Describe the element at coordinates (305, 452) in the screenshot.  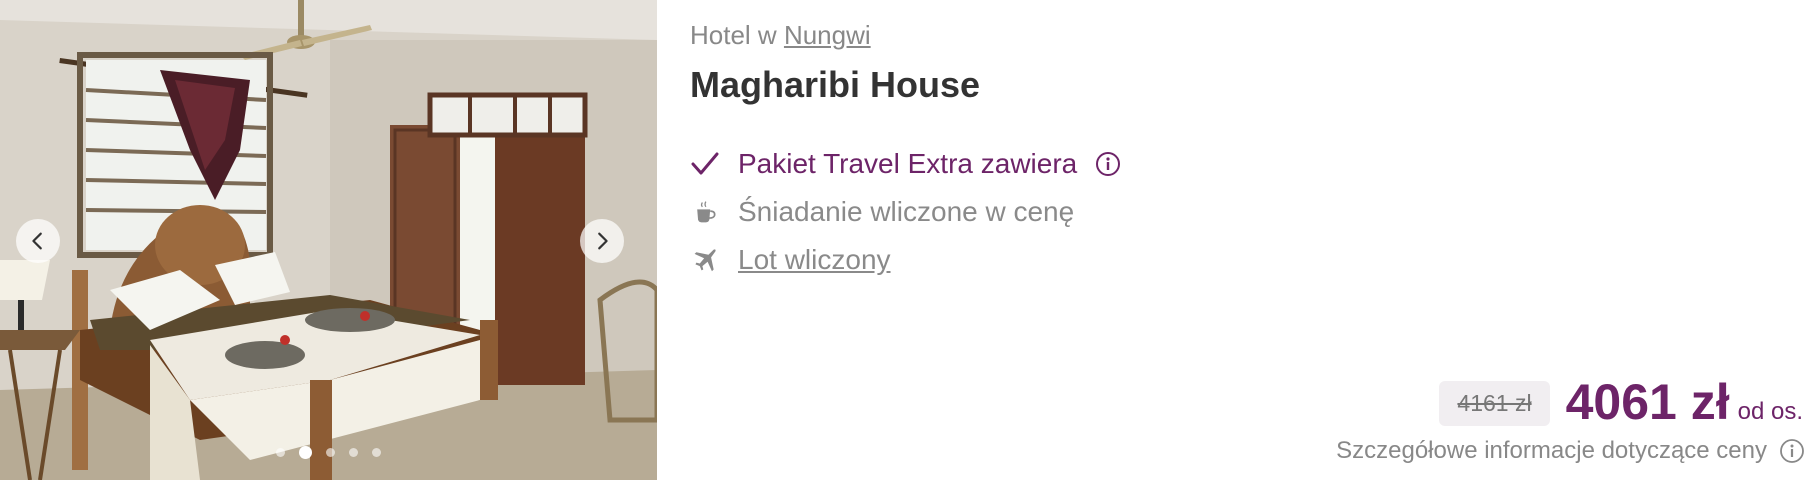
I see `gallery-dot-active` at that location.